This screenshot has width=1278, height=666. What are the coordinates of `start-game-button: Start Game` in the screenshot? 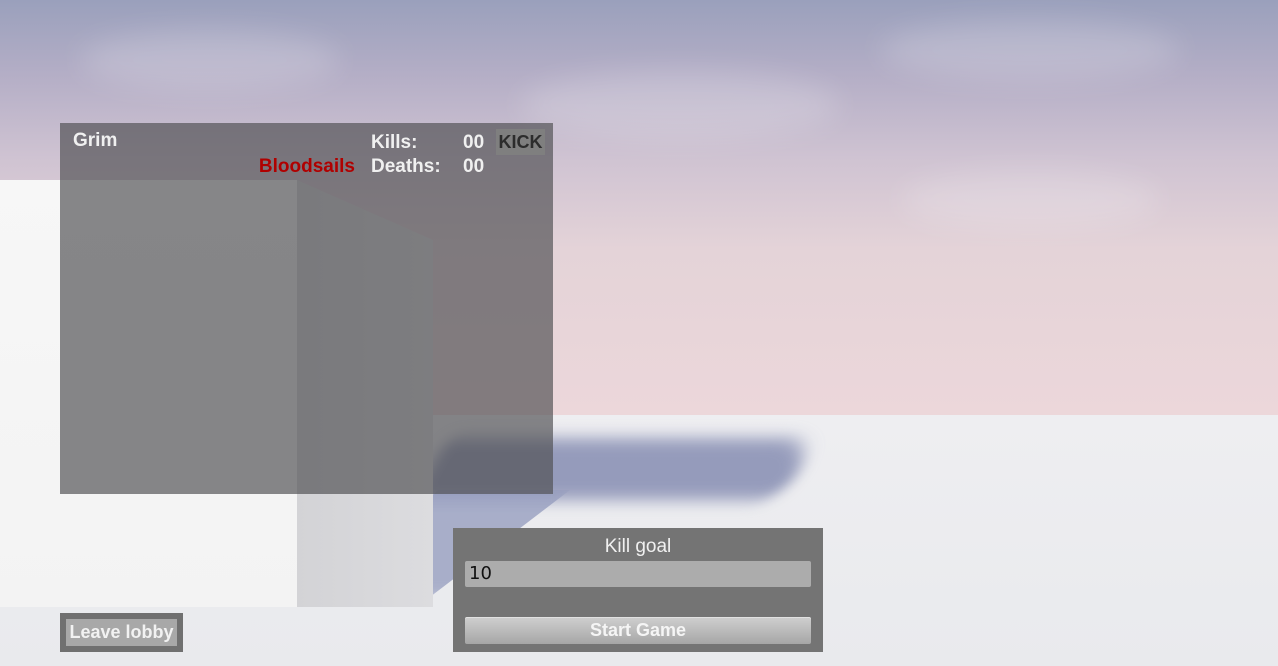 It's located at (638, 630).